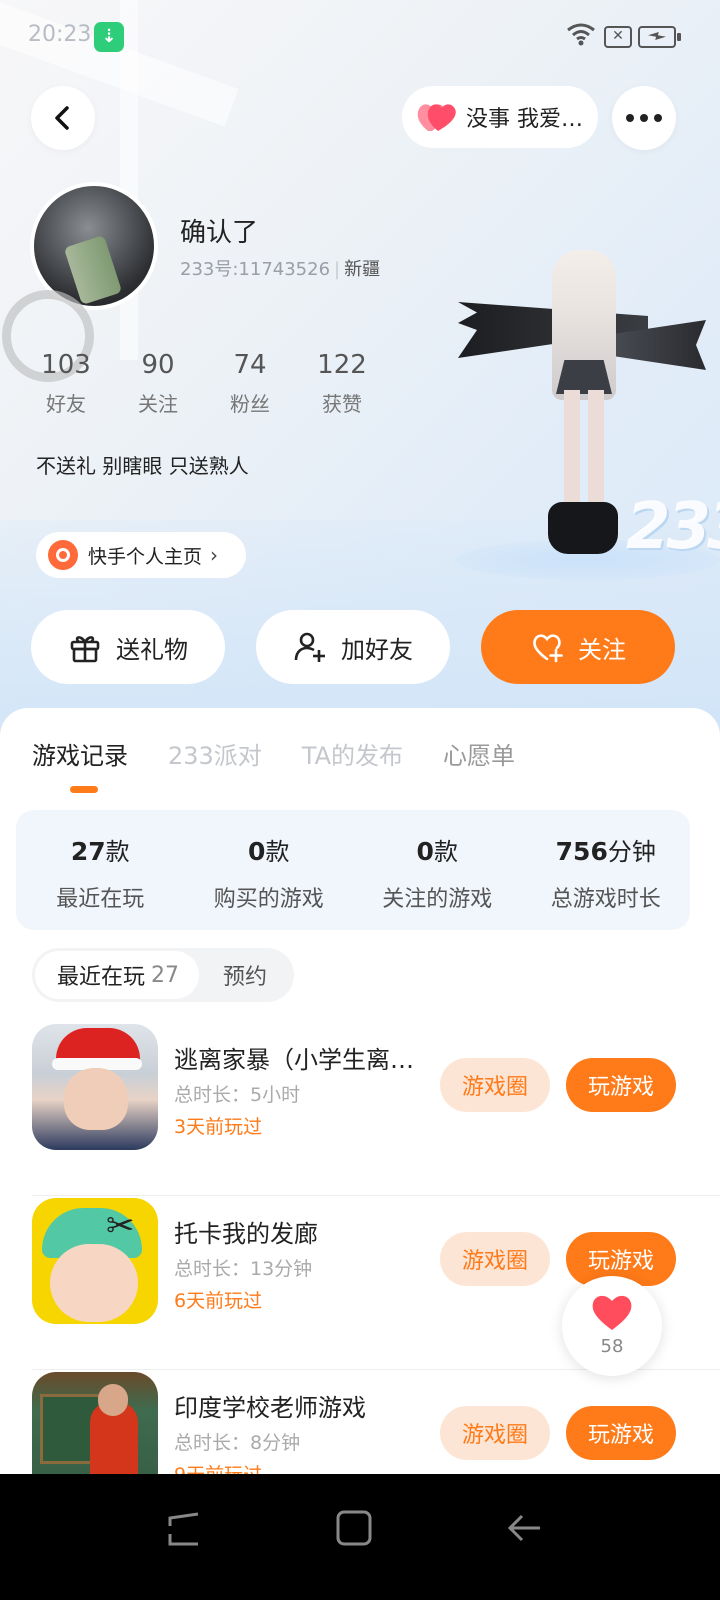  Describe the element at coordinates (66, 404) in the screenshot. I see `stat-label: 好友` at that location.